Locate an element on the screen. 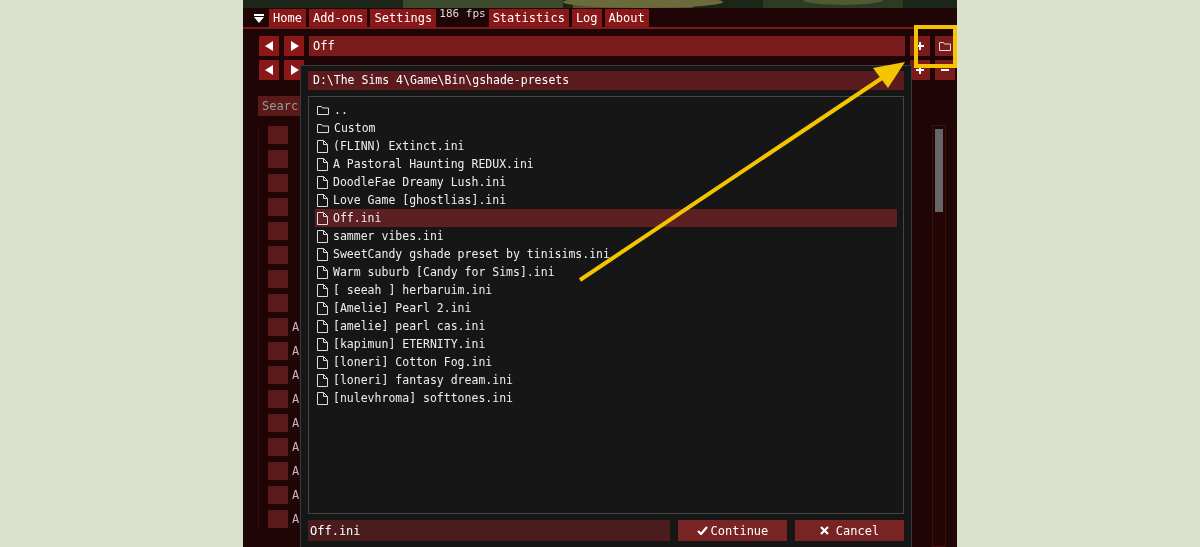  file-entry: (FLINN) Extinct.ini is located at coordinates (606, 146).